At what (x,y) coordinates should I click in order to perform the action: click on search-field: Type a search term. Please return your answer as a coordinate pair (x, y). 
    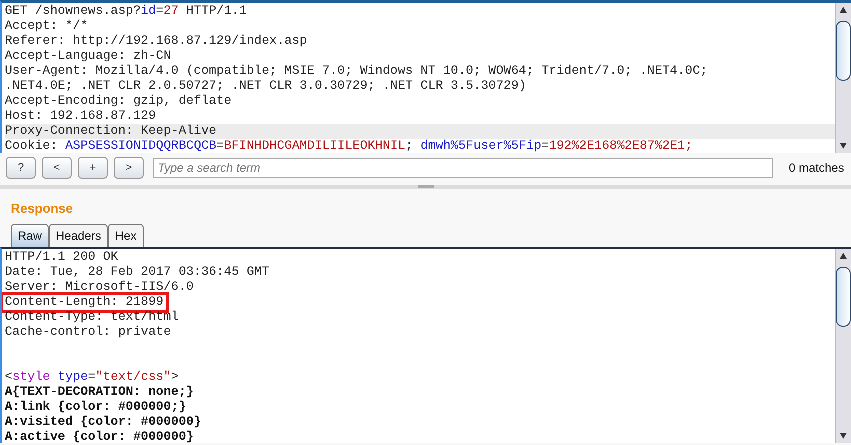
    Looking at the image, I should click on (463, 168).